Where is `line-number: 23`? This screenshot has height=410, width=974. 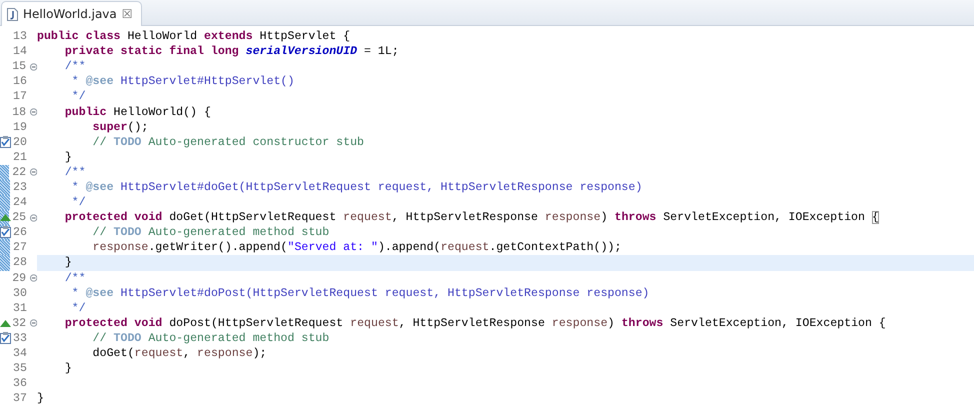 line-number: 23 is located at coordinates (20, 187).